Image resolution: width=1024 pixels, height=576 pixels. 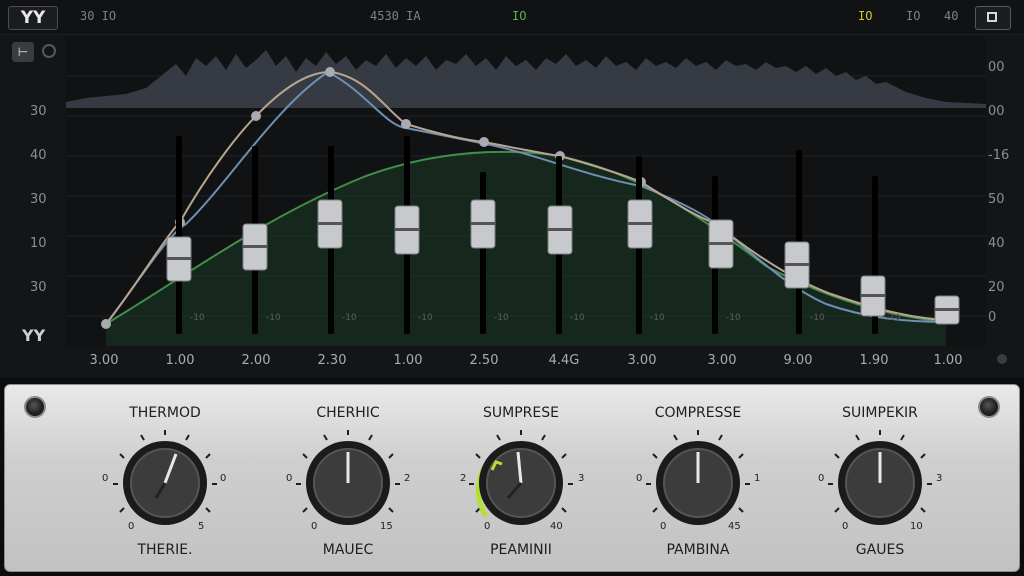 What do you see at coordinates (519, 16) in the screenshot?
I see `readout-green: IO` at bounding box center [519, 16].